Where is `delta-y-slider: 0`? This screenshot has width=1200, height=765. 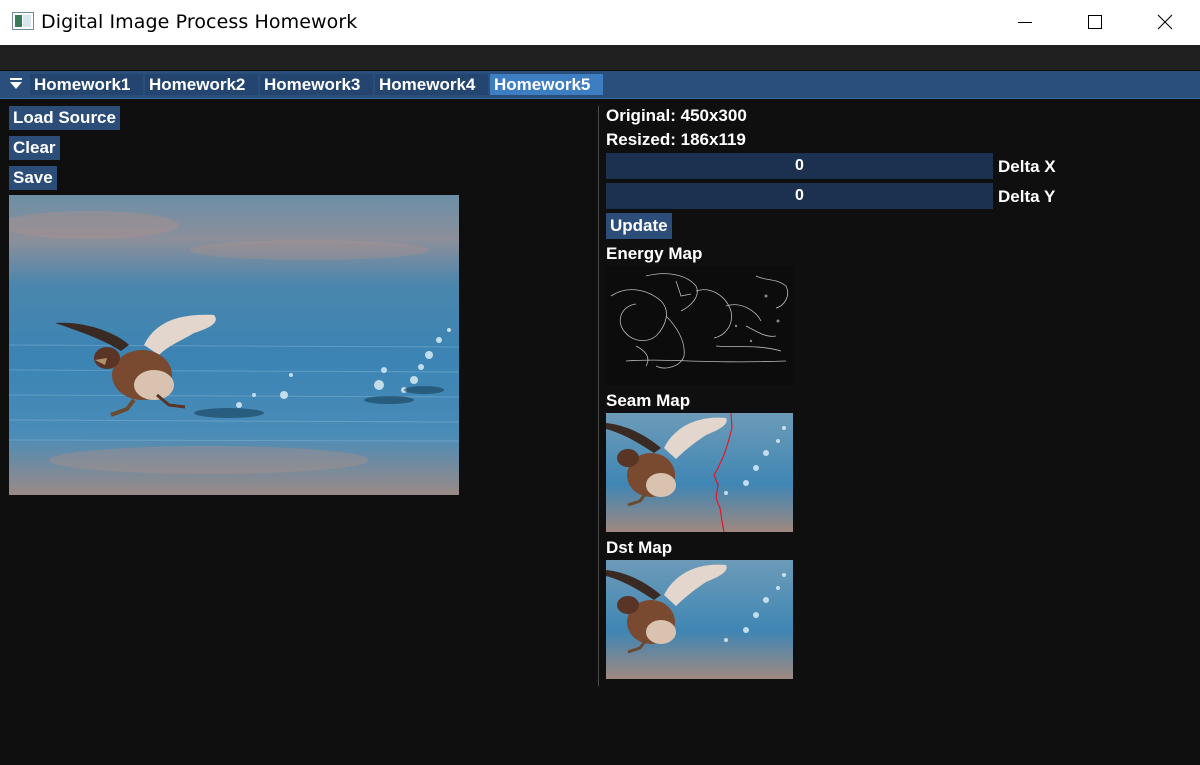
delta-y-slider: 0 is located at coordinates (799, 196).